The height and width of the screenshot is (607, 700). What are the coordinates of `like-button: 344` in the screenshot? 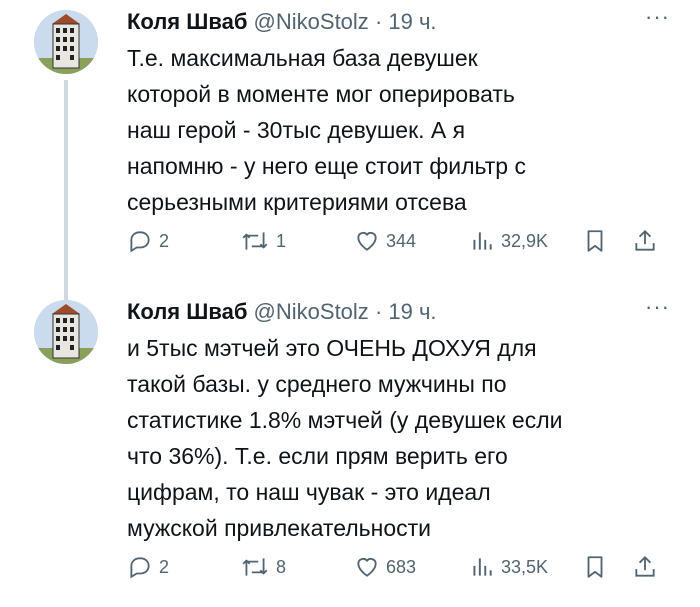 It's located at (385, 241).